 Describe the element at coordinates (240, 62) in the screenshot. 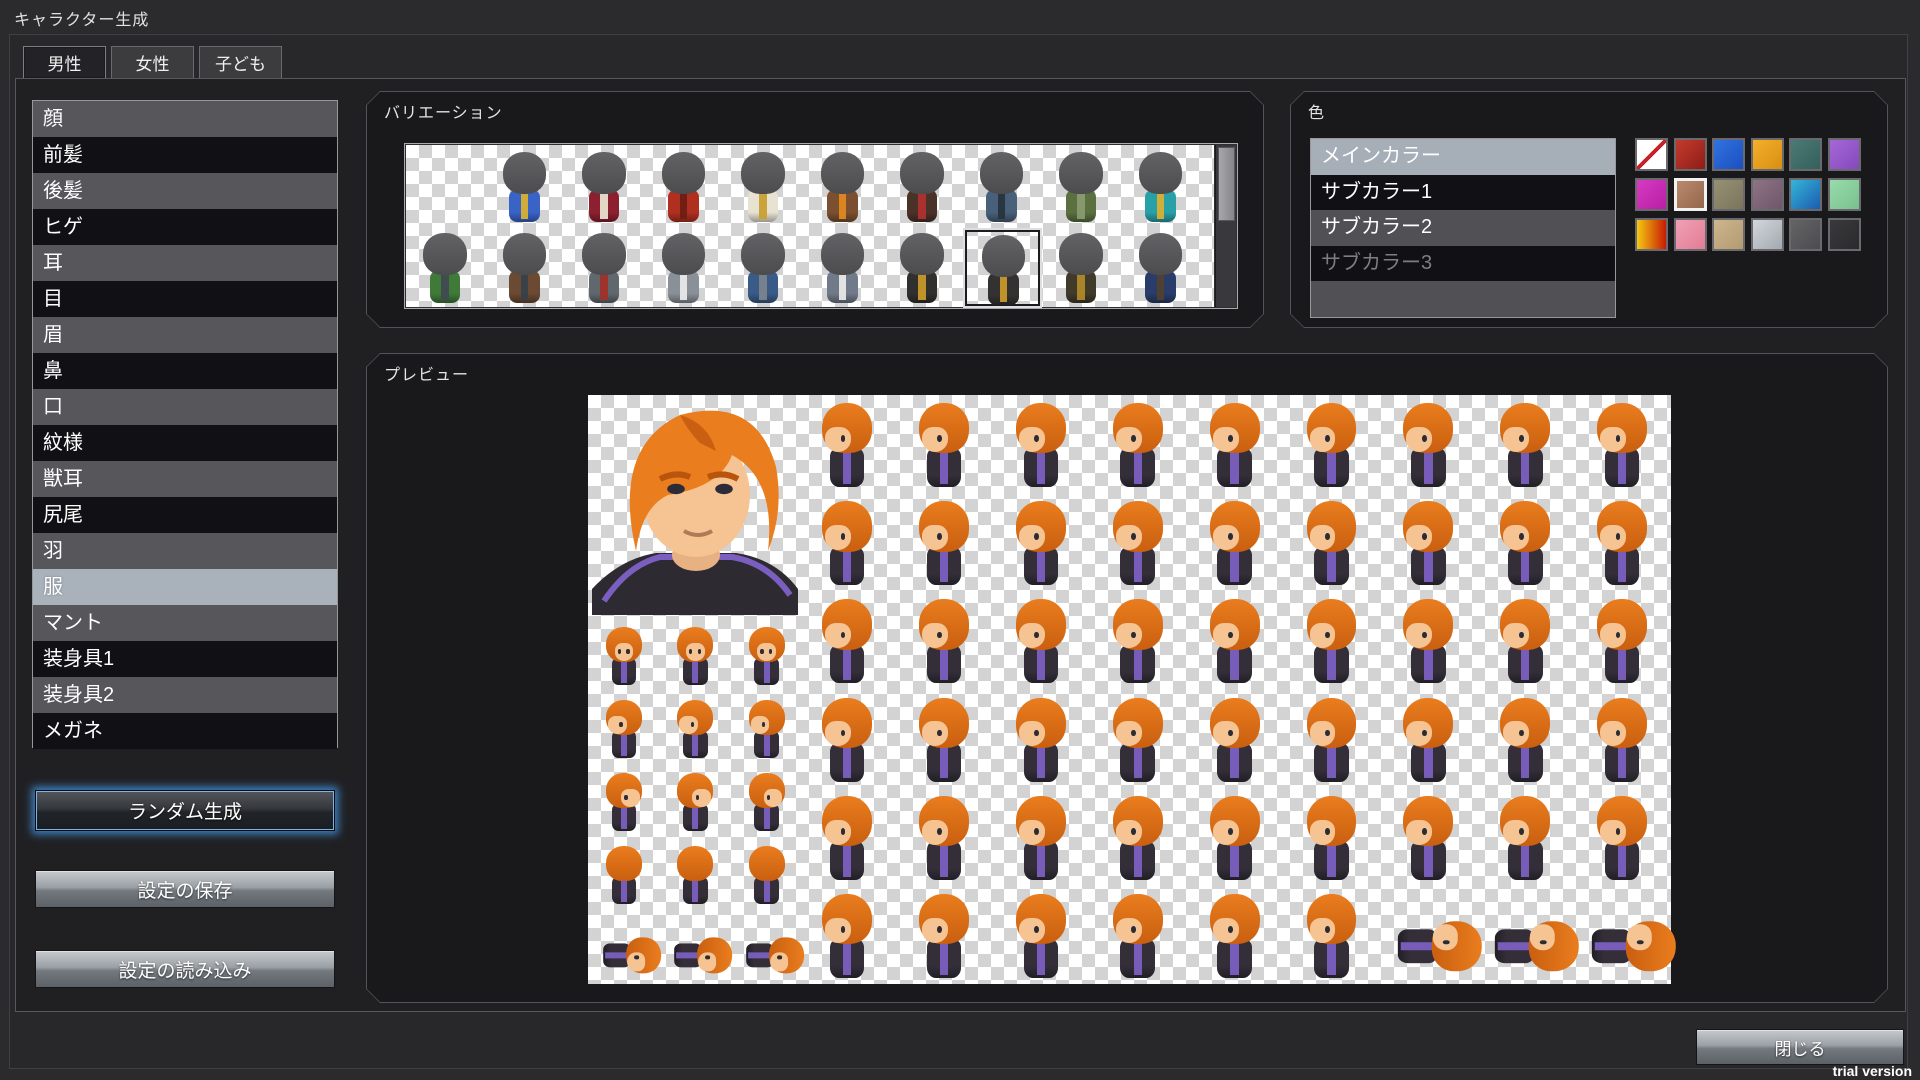

I see `tab-child: 子ども` at that location.